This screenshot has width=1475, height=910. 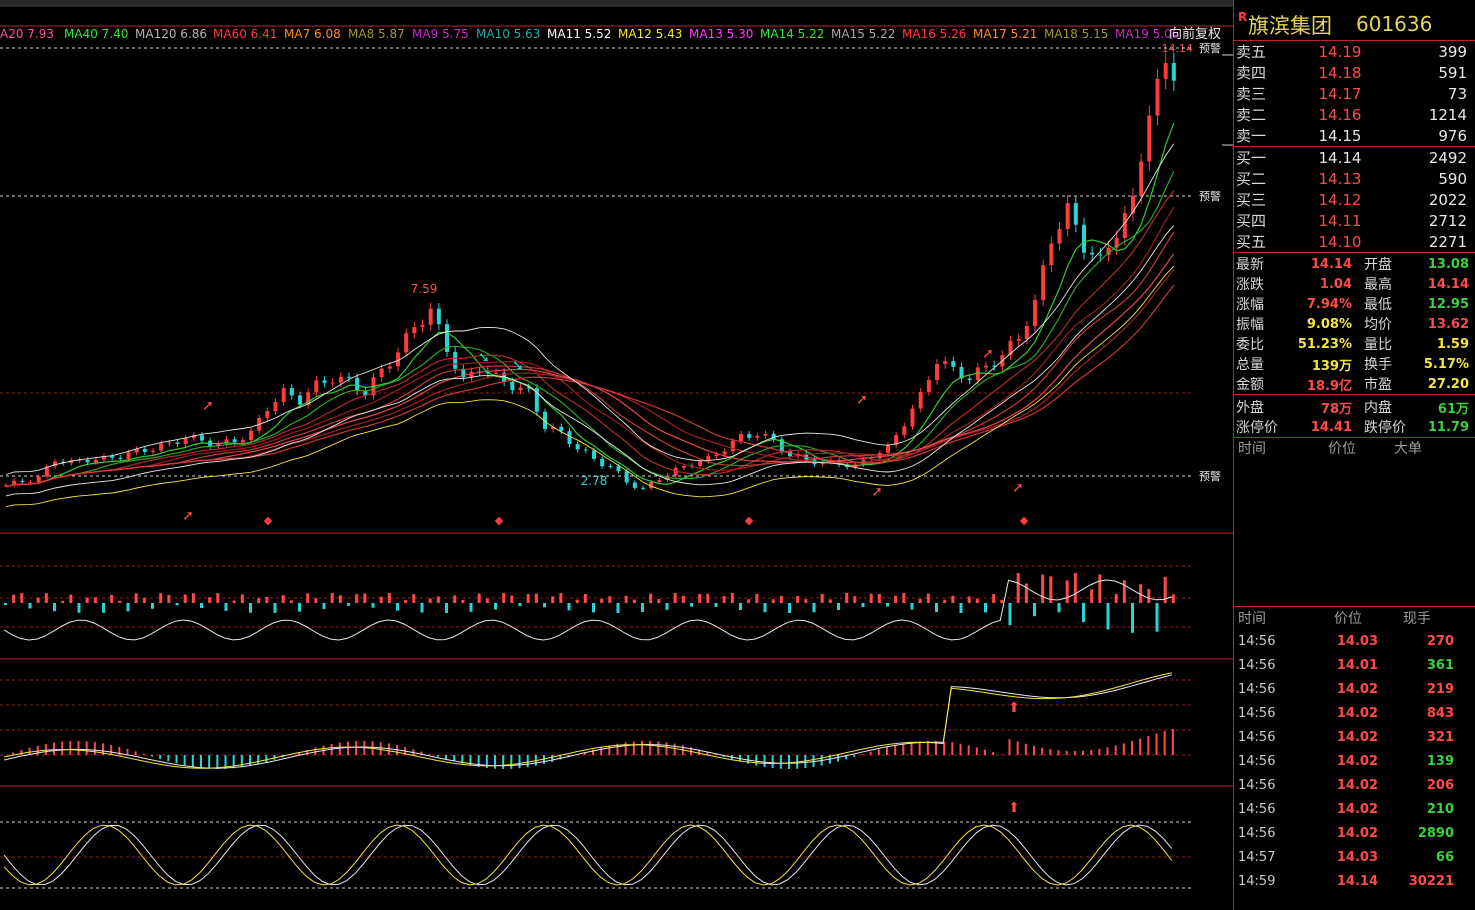 I want to click on bid-row-3: 买三 14.12 2022, so click(x=1351, y=200).